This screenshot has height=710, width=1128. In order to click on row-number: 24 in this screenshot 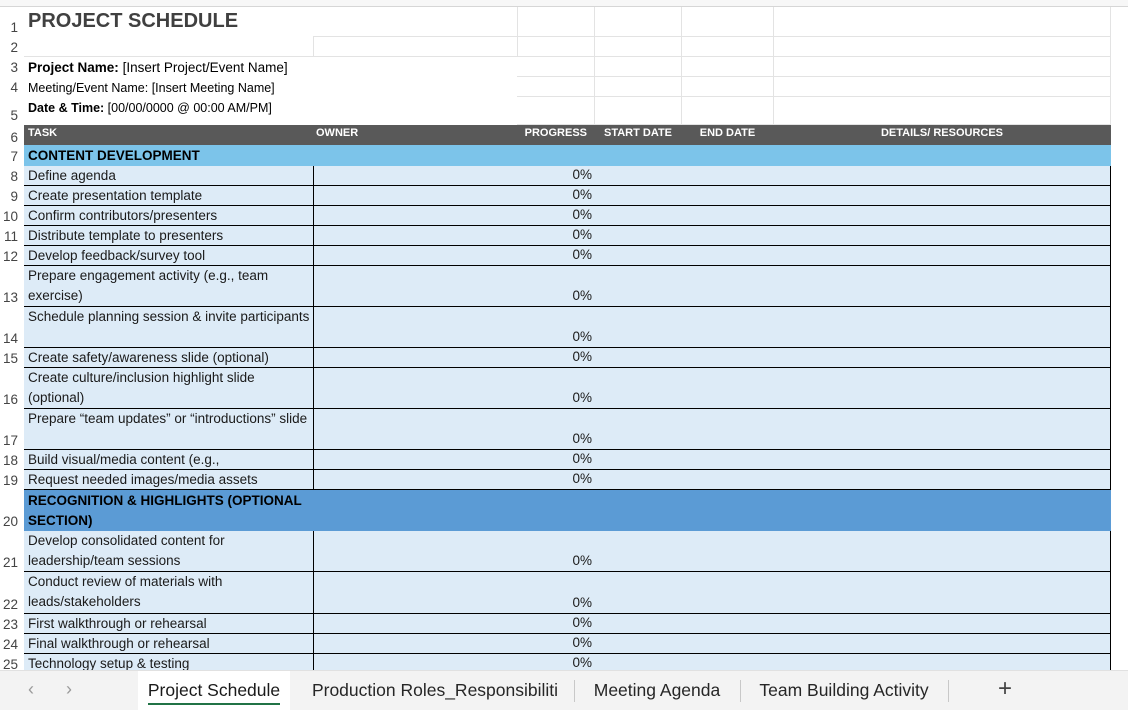, I will do `click(12, 644)`.